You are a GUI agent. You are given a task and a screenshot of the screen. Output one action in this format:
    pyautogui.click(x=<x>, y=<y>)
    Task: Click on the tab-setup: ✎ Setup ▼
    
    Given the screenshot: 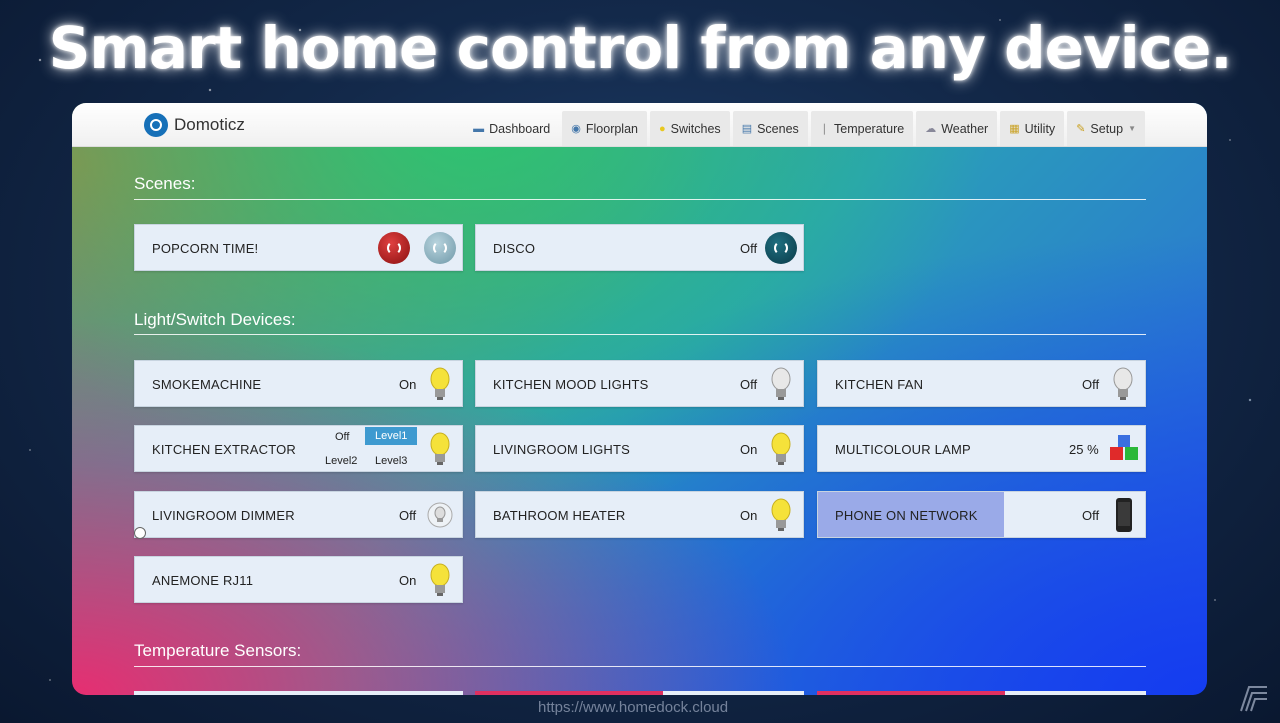 What is the action you would take?
    pyautogui.click(x=1106, y=128)
    